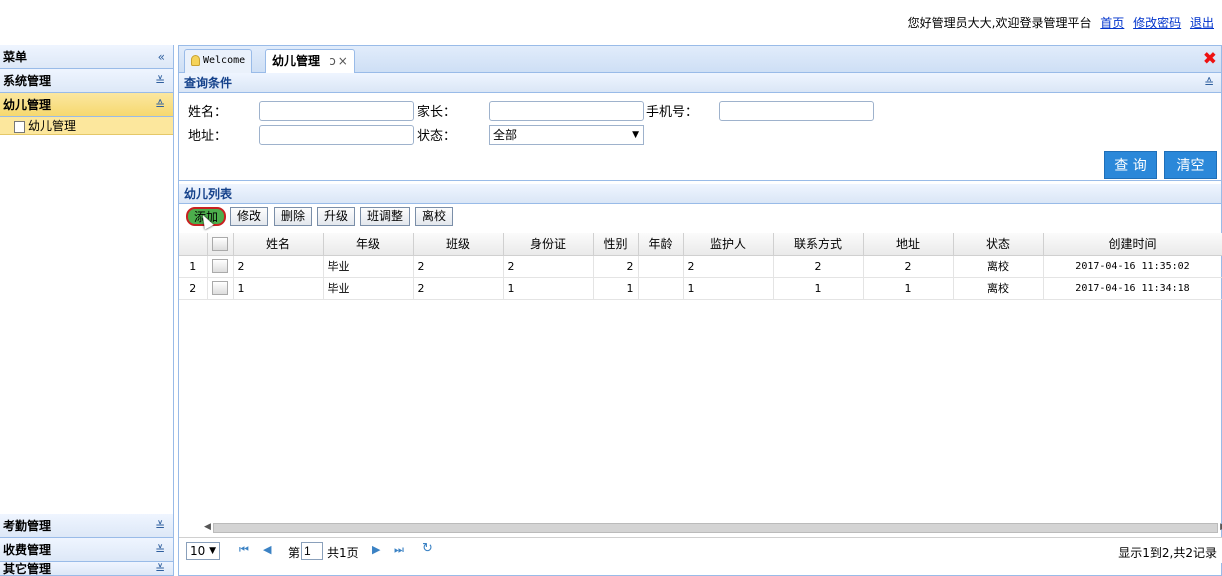 This screenshot has height=576, width=1222. Describe the element at coordinates (1190, 165) in the screenshot. I see `clear-button: 清空` at that location.